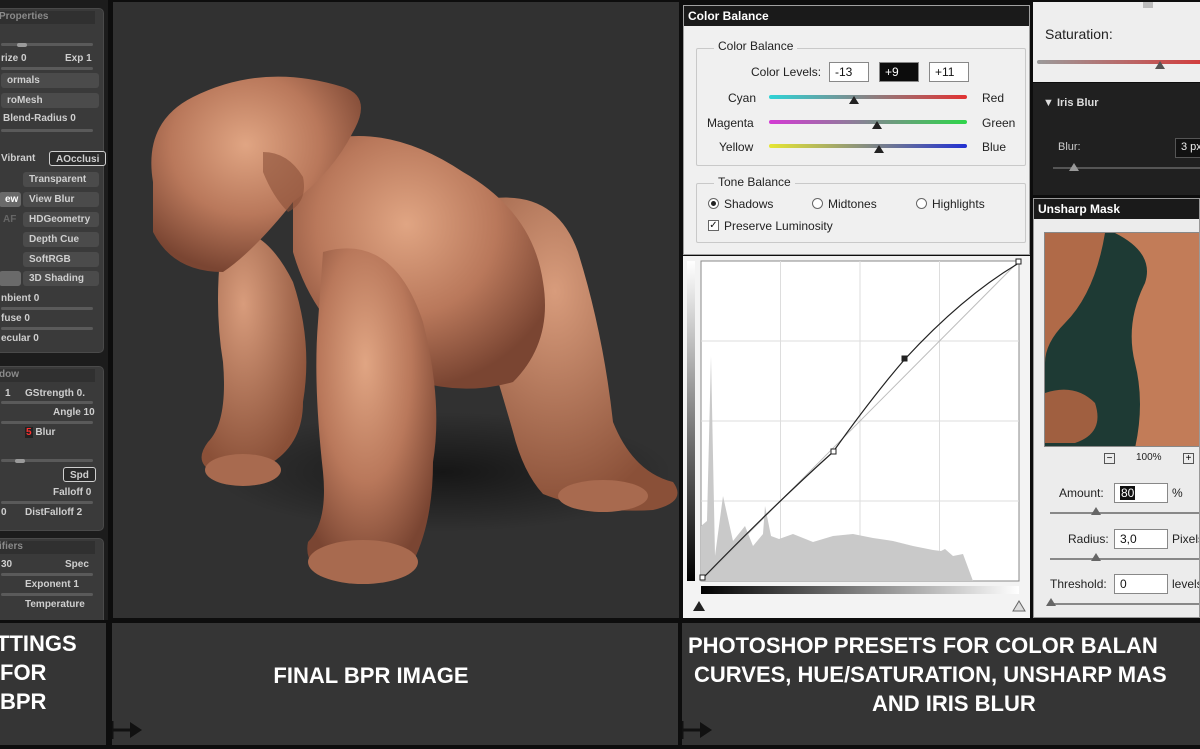 Image resolution: width=1200 pixels, height=749 pixels. I want to click on output-gradient, so click(860, 590).